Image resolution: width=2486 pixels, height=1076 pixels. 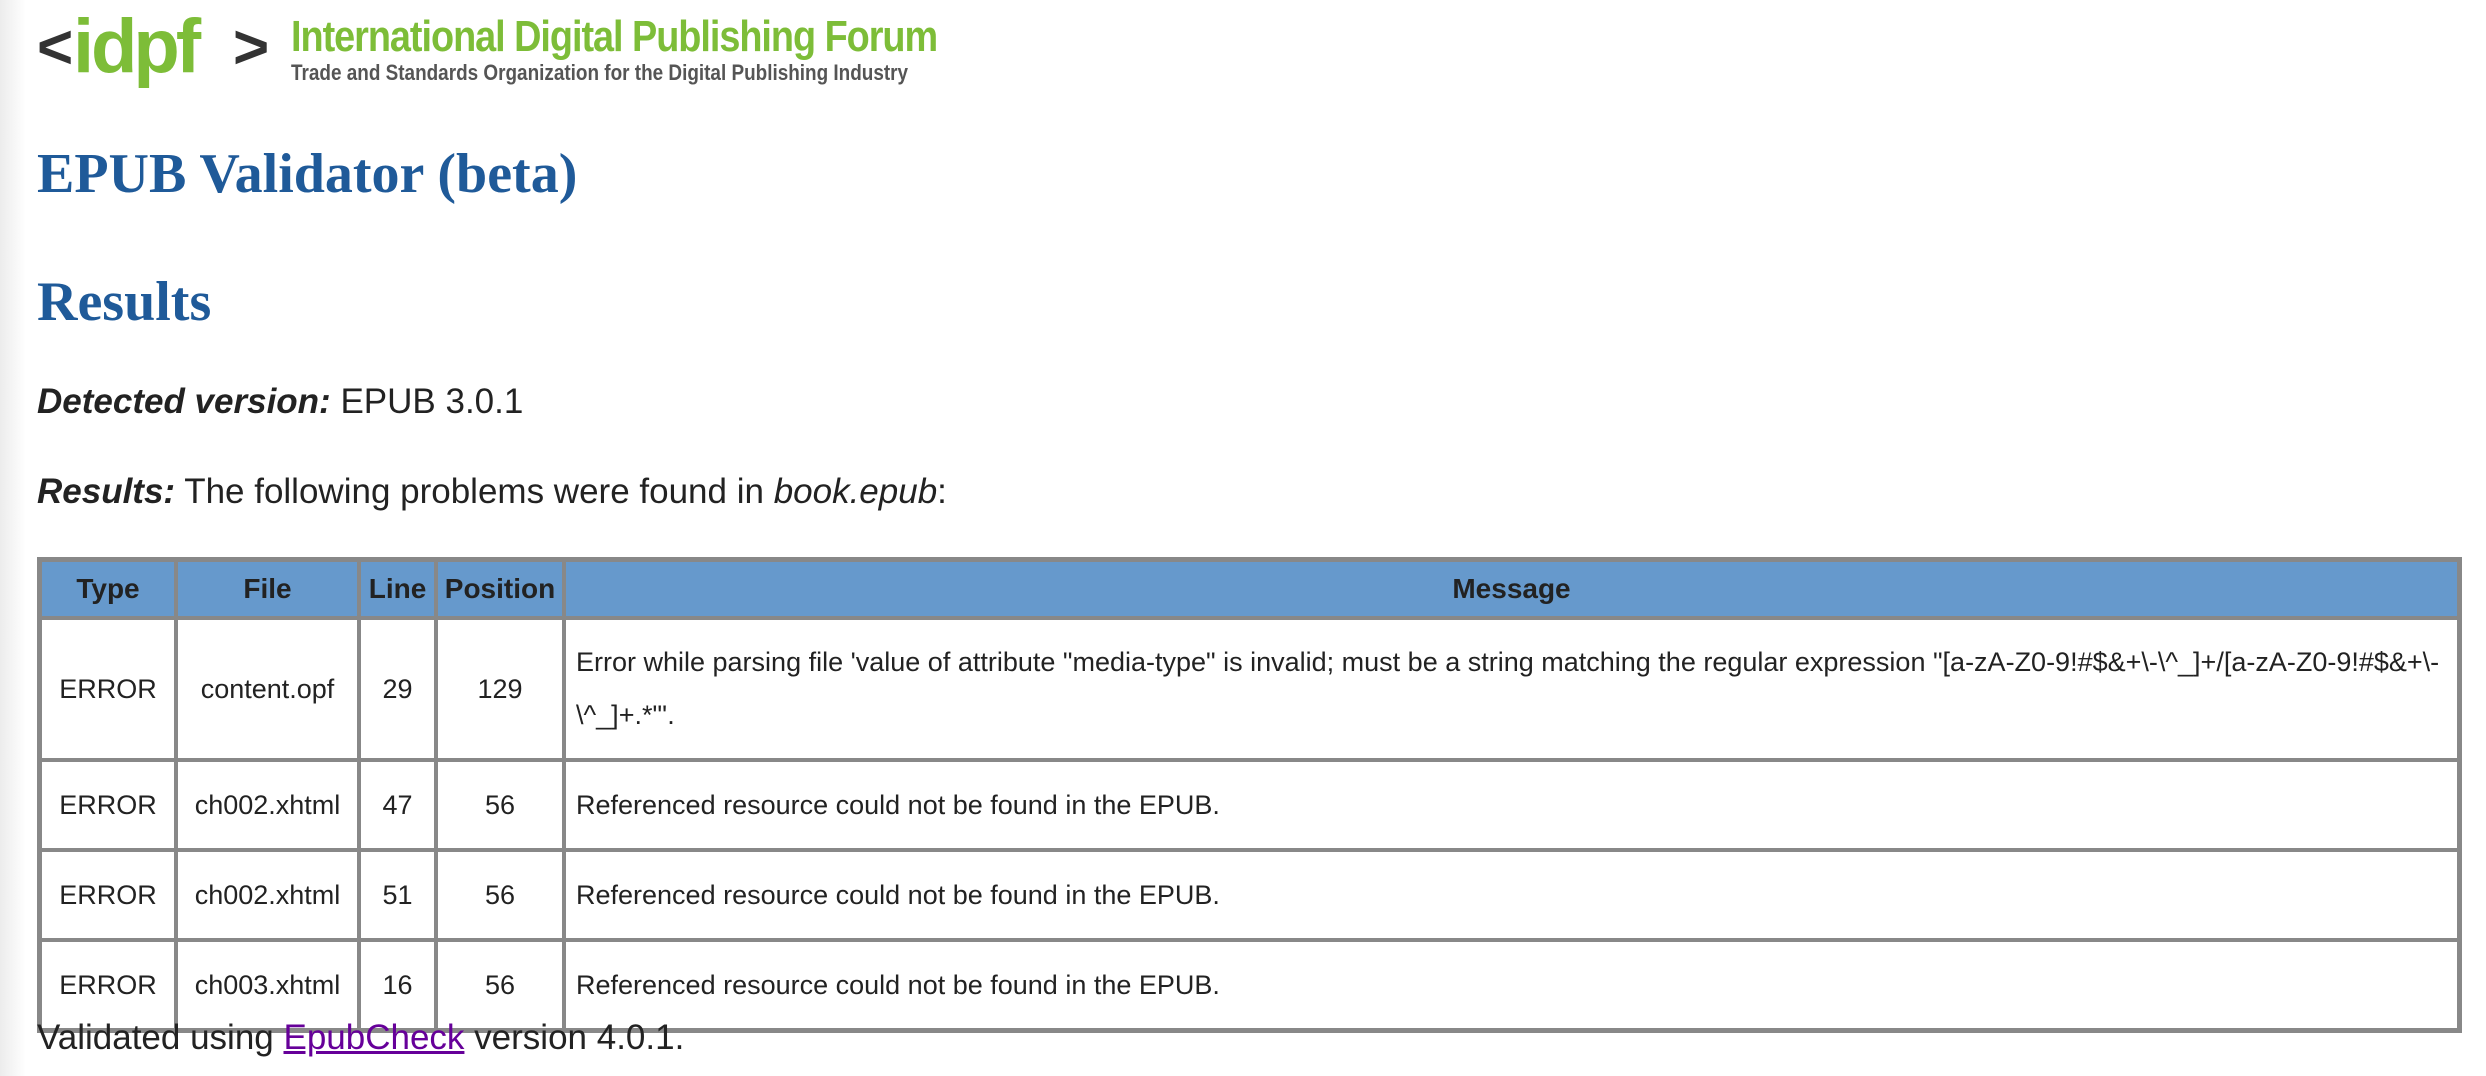 I want to click on detected-version-line: Detected version: EPUB 3.0.1, so click(x=280, y=402).